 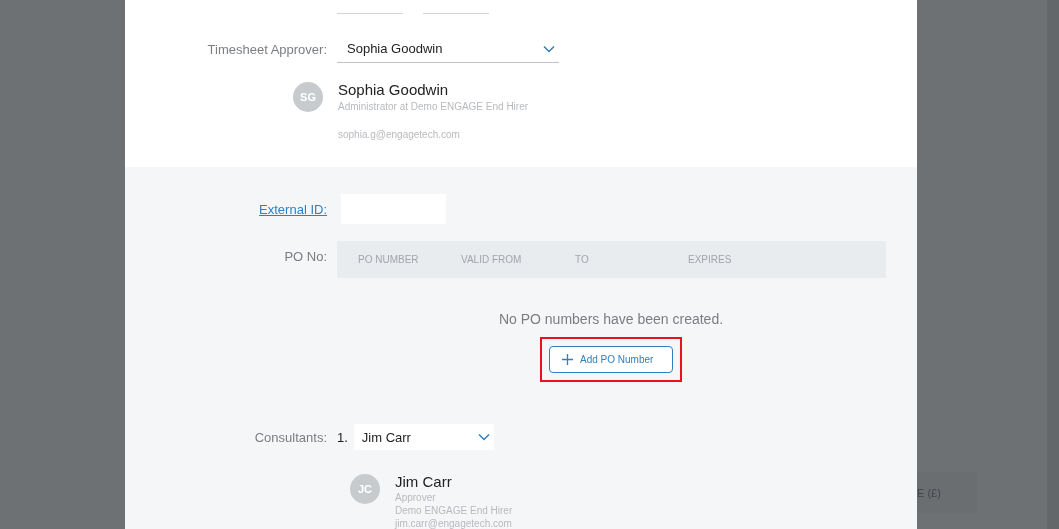 What do you see at coordinates (448, 49) in the screenshot?
I see `approver-dropdown: Sophia Goodwin` at bounding box center [448, 49].